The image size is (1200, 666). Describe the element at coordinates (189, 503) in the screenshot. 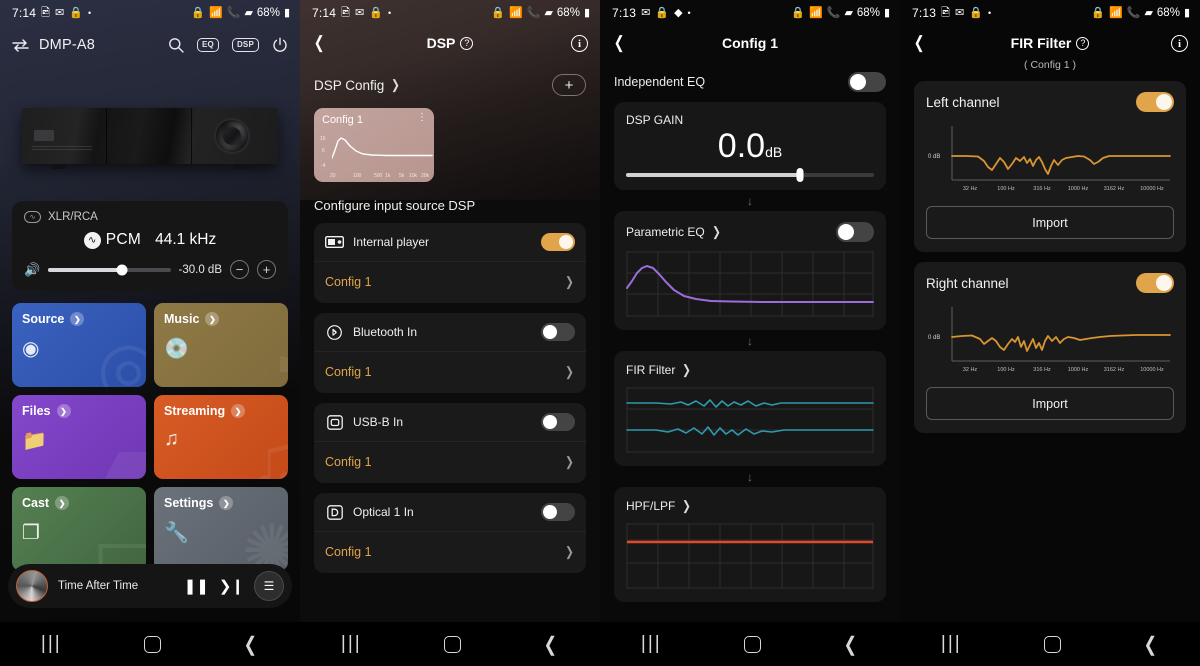

I see `tile-label: Settings` at that location.